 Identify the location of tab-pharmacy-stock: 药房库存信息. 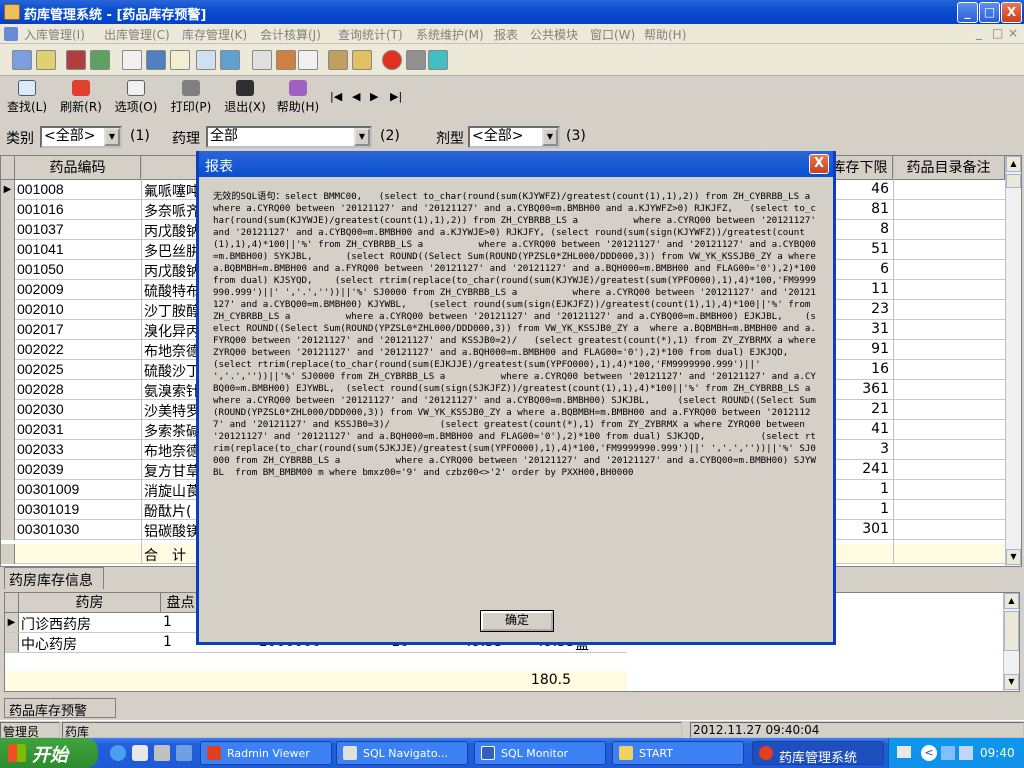
(54, 578).